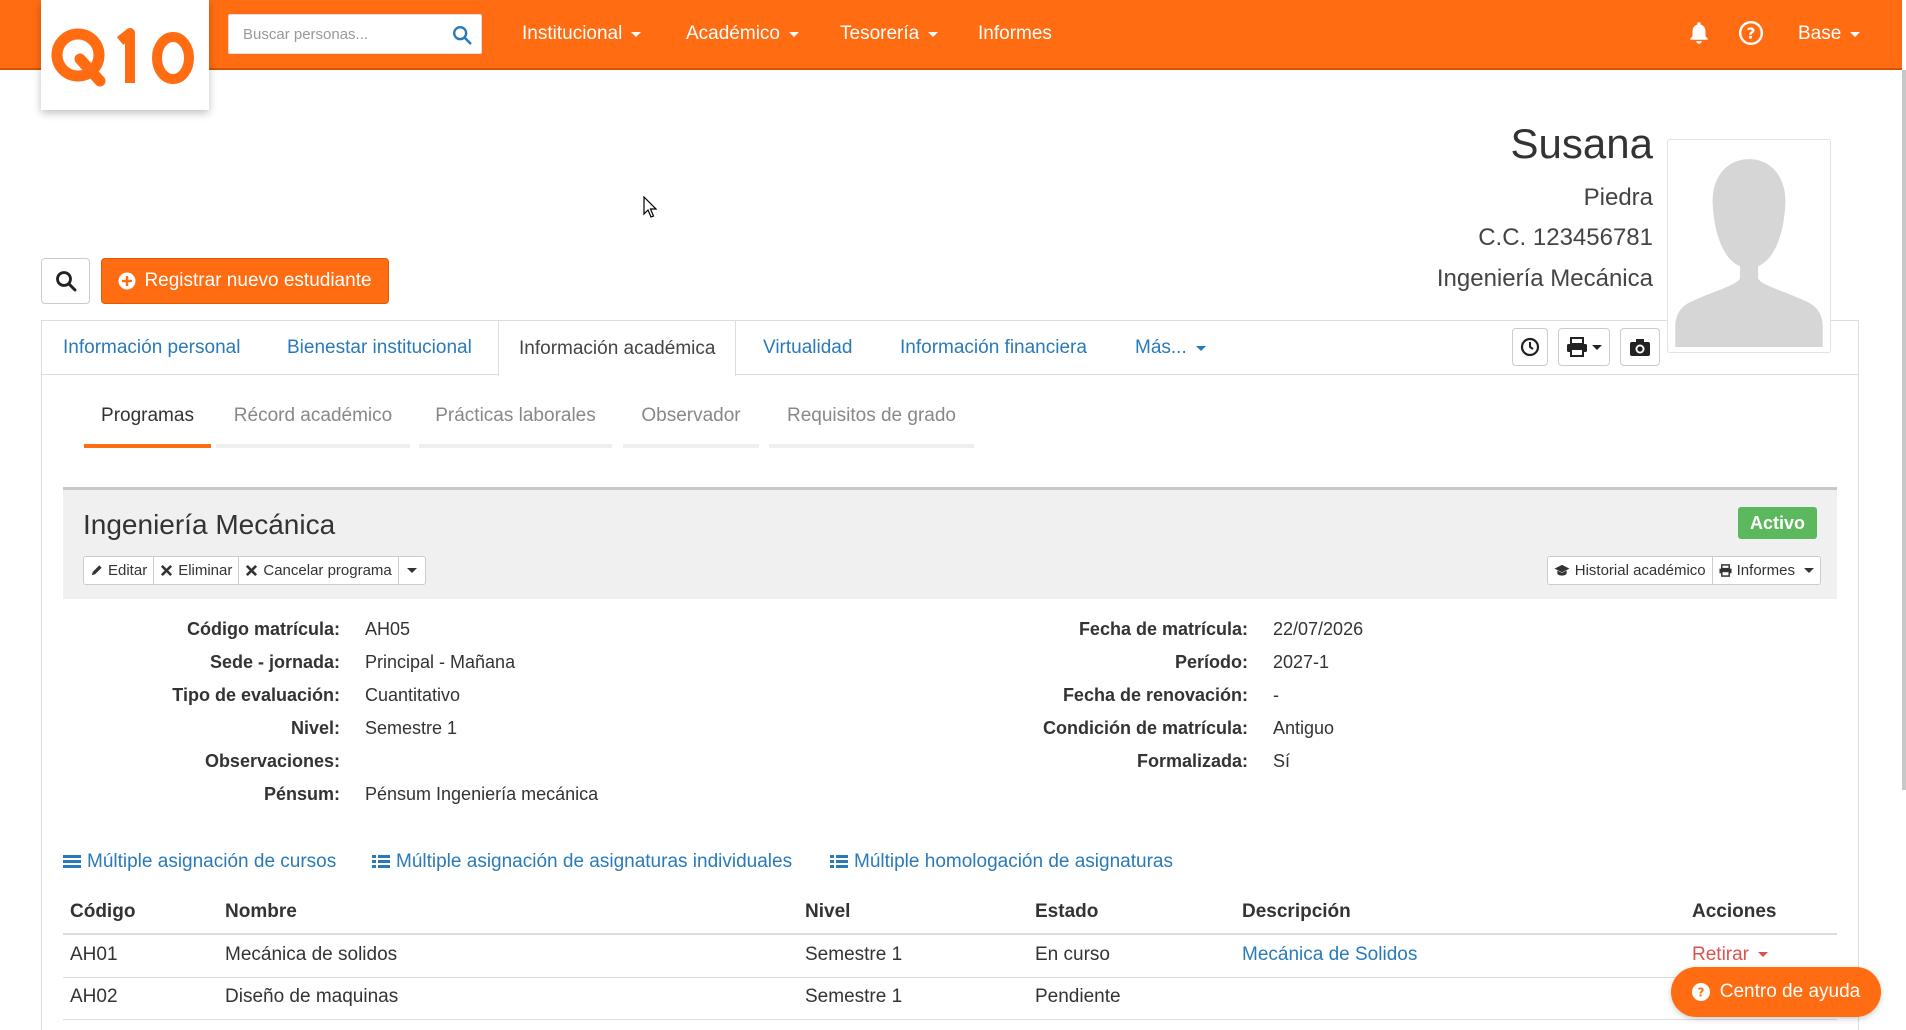  What do you see at coordinates (871, 415) in the screenshot?
I see `subtab-label: Requisitos de grado` at bounding box center [871, 415].